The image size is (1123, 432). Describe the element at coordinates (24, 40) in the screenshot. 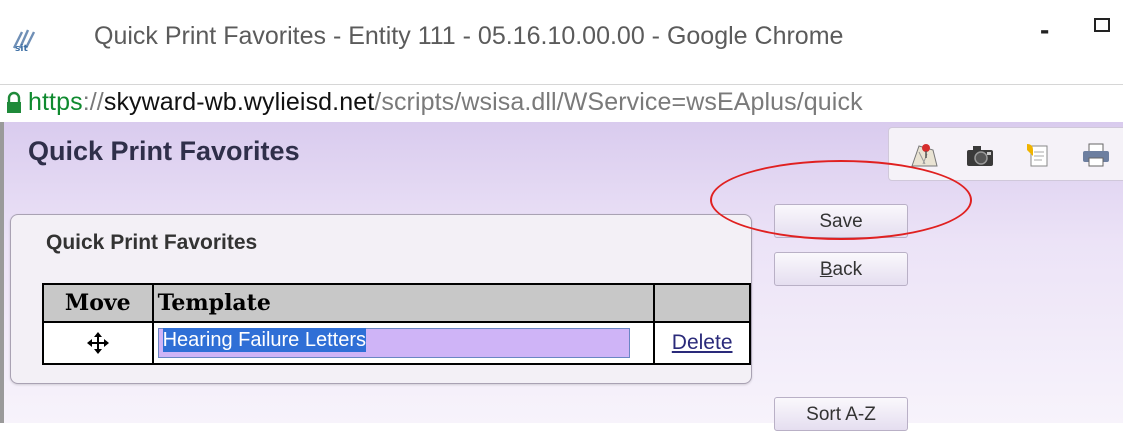

I see `skyward-logo-icon: sit` at that location.